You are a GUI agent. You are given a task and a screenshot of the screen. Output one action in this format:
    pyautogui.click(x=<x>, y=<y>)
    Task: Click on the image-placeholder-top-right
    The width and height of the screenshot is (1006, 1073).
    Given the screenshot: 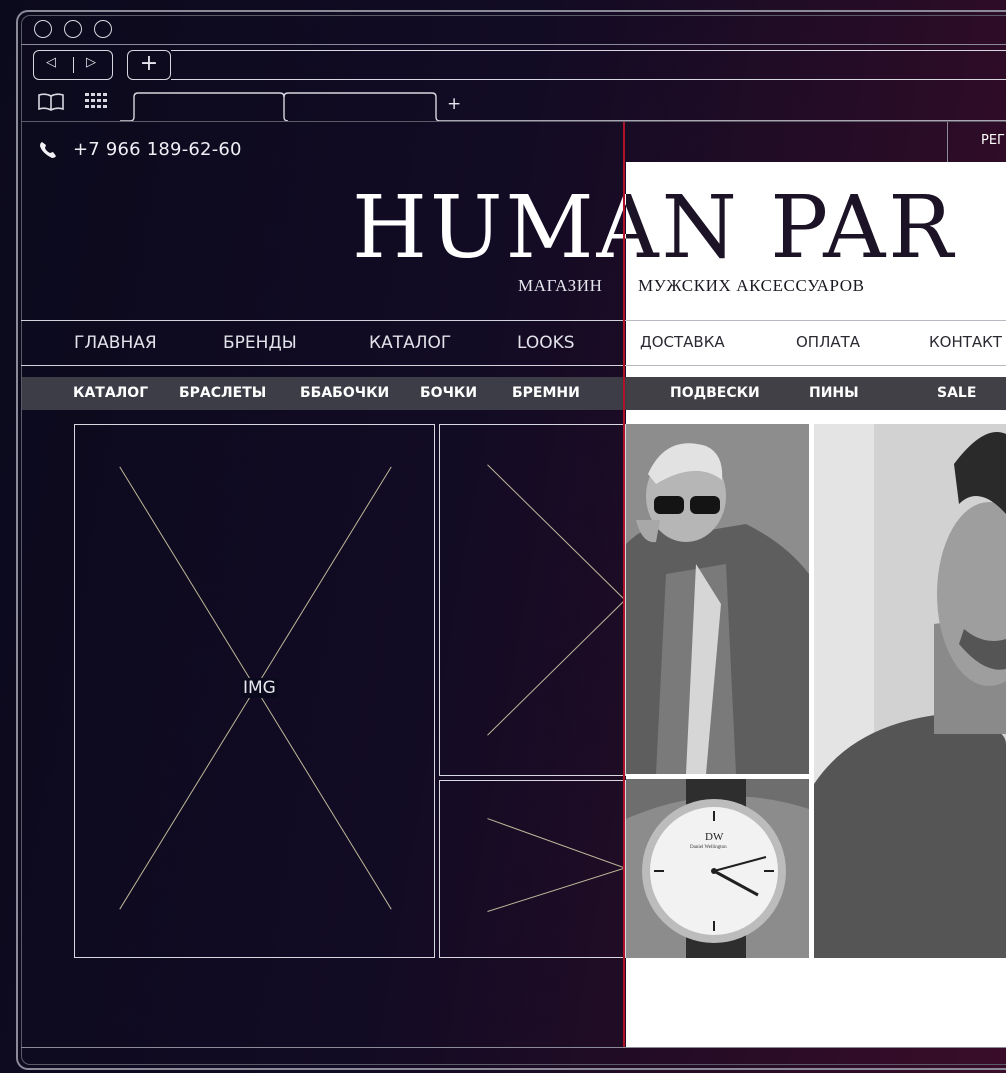 What is the action you would take?
    pyautogui.click(x=532, y=600)
    